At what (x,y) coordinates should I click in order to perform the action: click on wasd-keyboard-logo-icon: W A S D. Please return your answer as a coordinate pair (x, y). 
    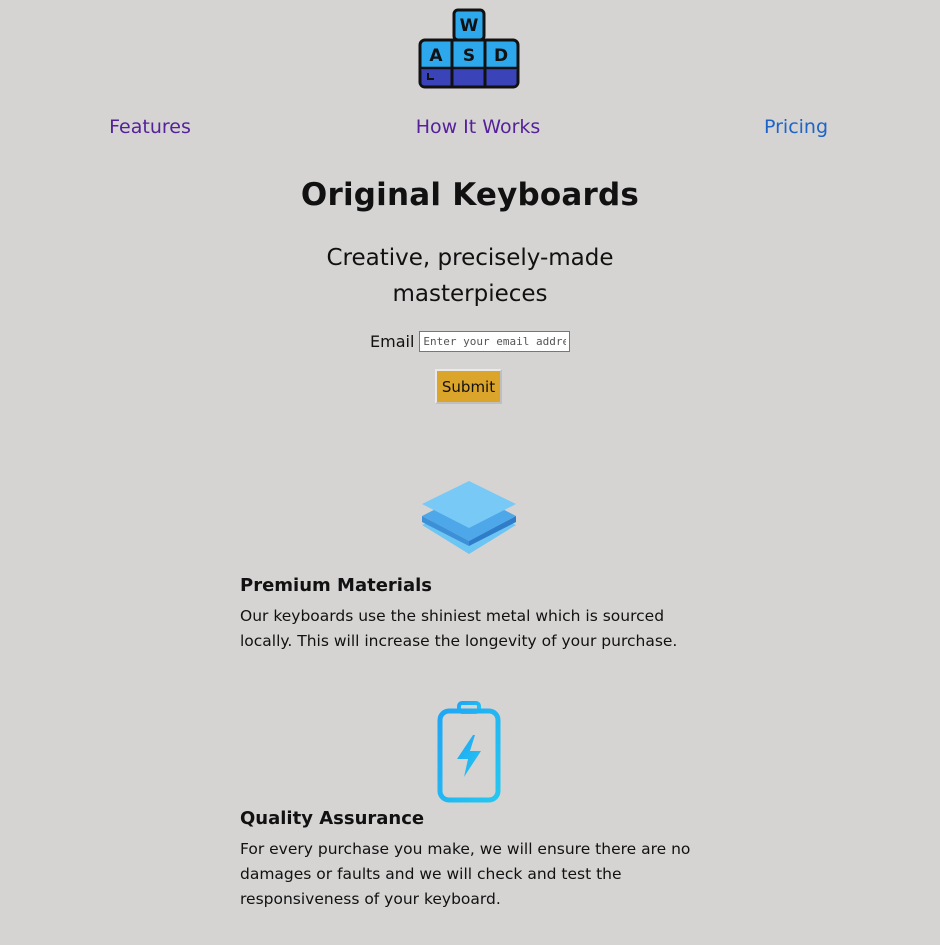
    Looking at the image, I should click on (469, 49).